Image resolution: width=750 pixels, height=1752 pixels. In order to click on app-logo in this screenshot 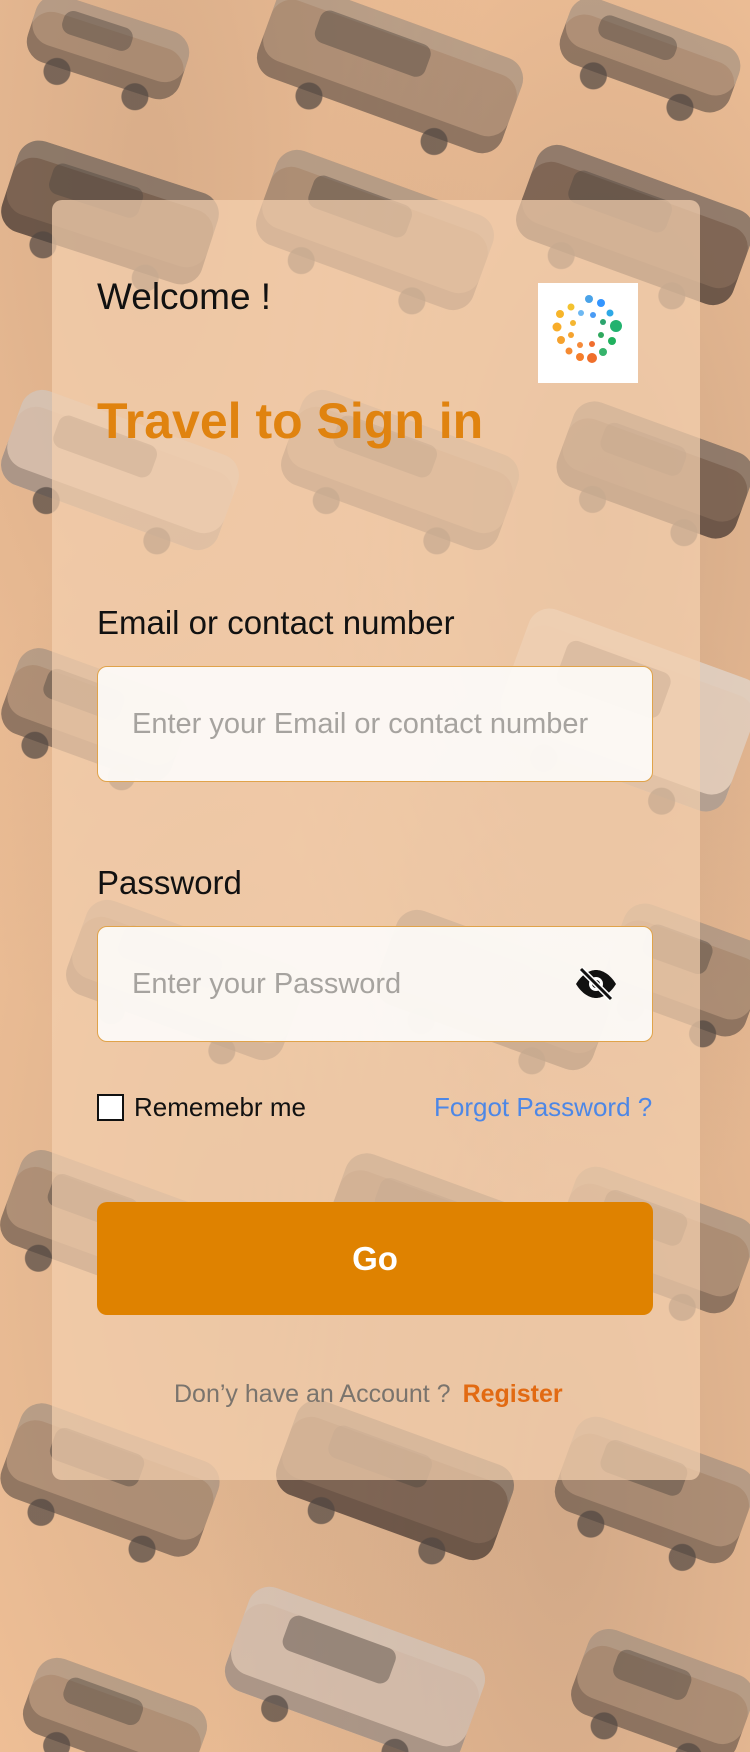, I will do `click(588, 333)`.